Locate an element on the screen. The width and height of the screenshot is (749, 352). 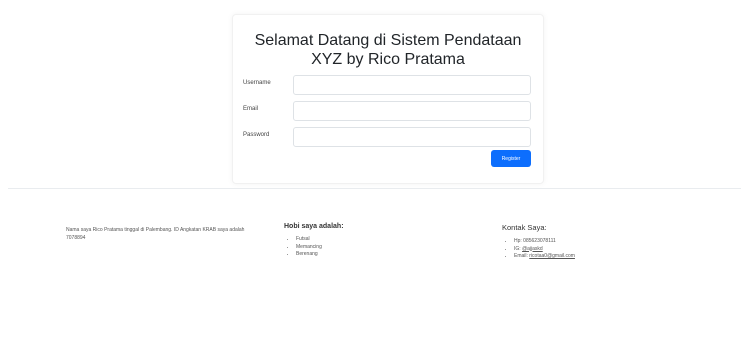
email-input is located at coordinates (412, 111).